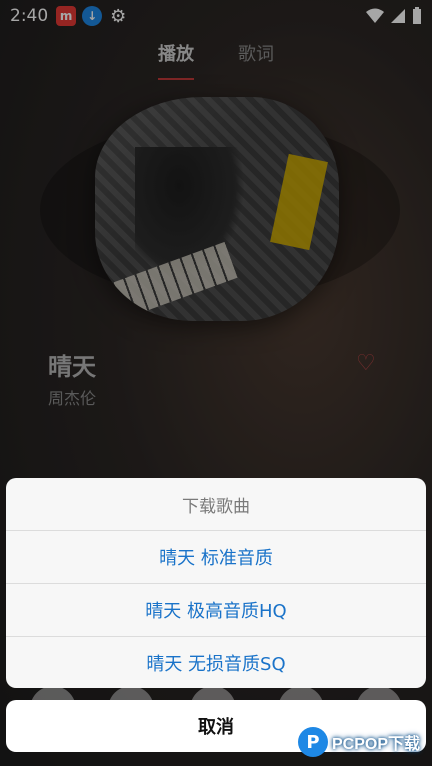 Image resolution: width=432 pixels, height=766 pixels. I want to click on watermark: P PCPOP下载, so click(359, 742).